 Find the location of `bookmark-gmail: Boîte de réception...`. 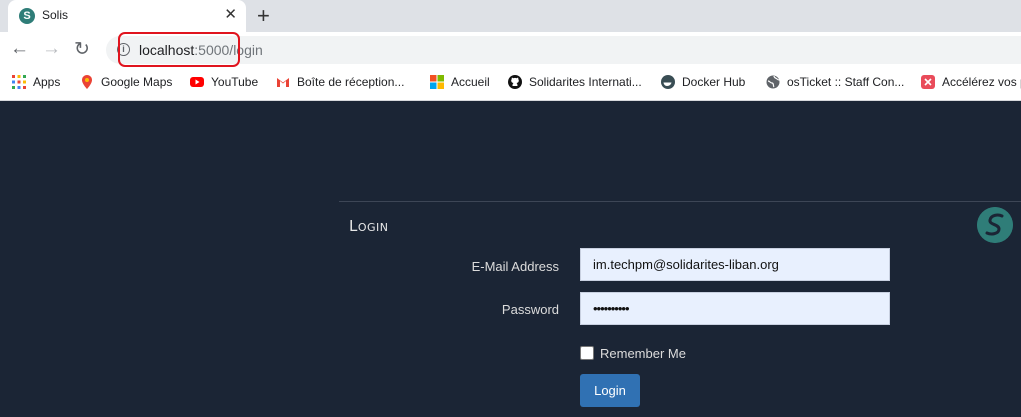

bookmark-gmail: Boîte de réception... is located at coordinates (340, 84).